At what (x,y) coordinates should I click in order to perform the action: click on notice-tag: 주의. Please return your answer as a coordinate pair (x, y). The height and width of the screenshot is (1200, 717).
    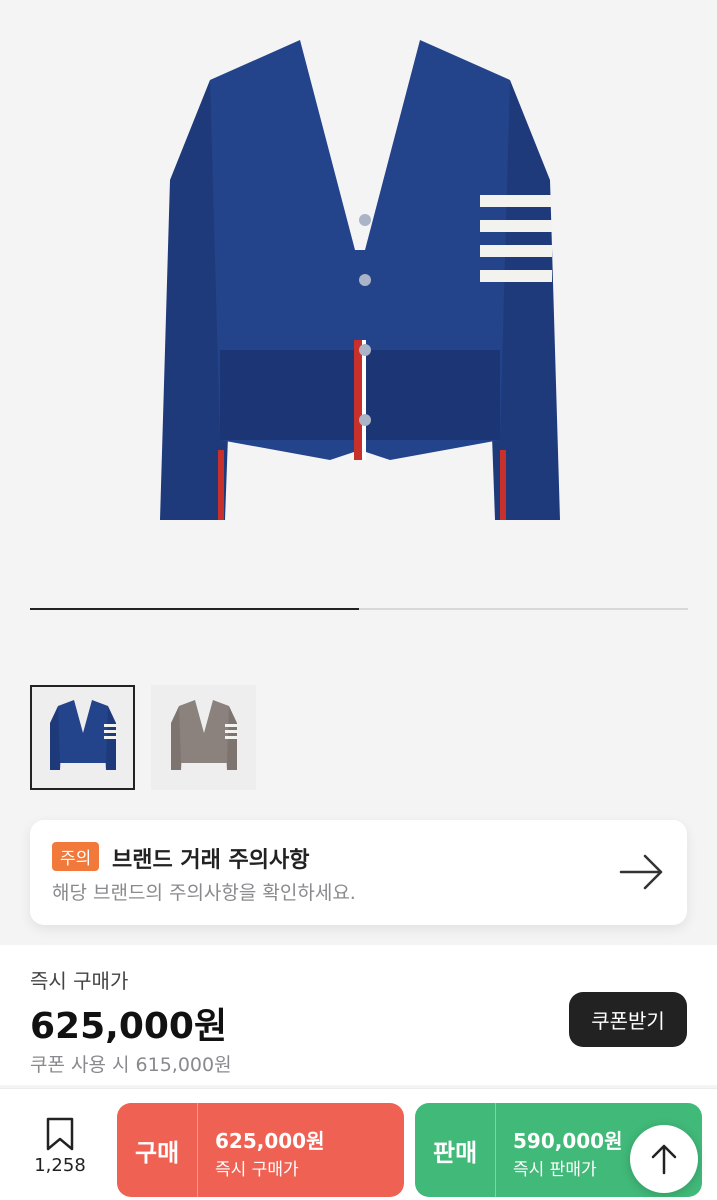
    Looking at the image, I should click on (76, 856).